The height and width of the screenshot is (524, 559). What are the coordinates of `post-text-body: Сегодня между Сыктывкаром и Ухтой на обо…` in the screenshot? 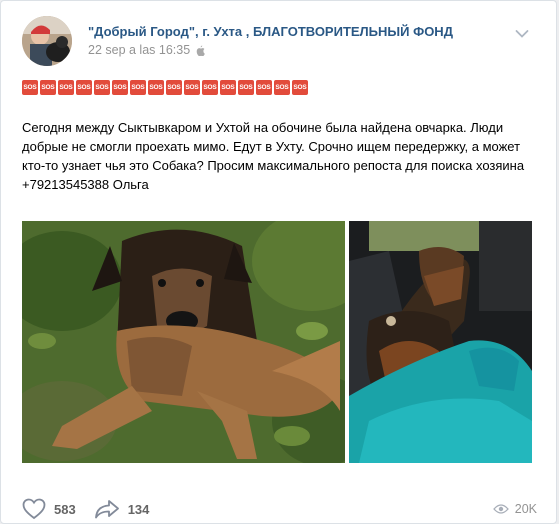 It's located at (273, 146).